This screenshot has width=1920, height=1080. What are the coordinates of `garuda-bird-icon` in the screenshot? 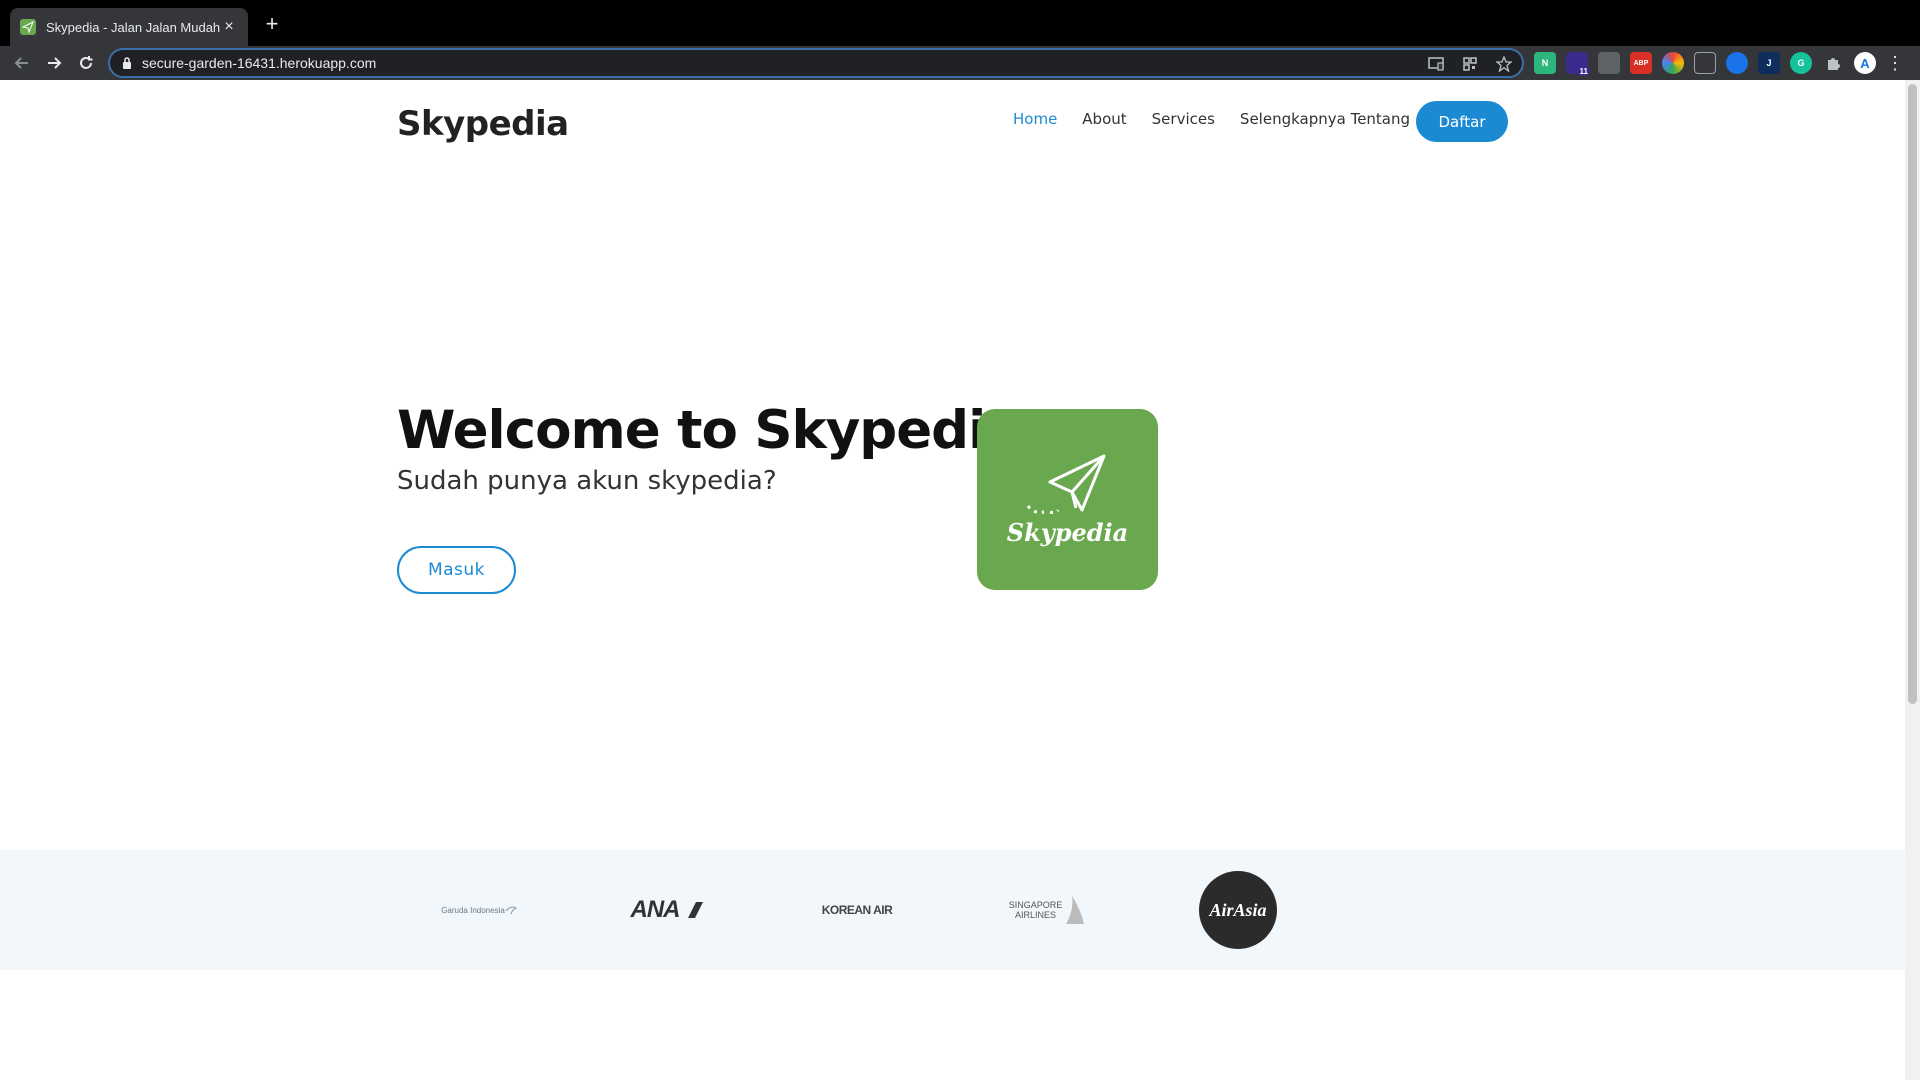 It's located at (511, 910).